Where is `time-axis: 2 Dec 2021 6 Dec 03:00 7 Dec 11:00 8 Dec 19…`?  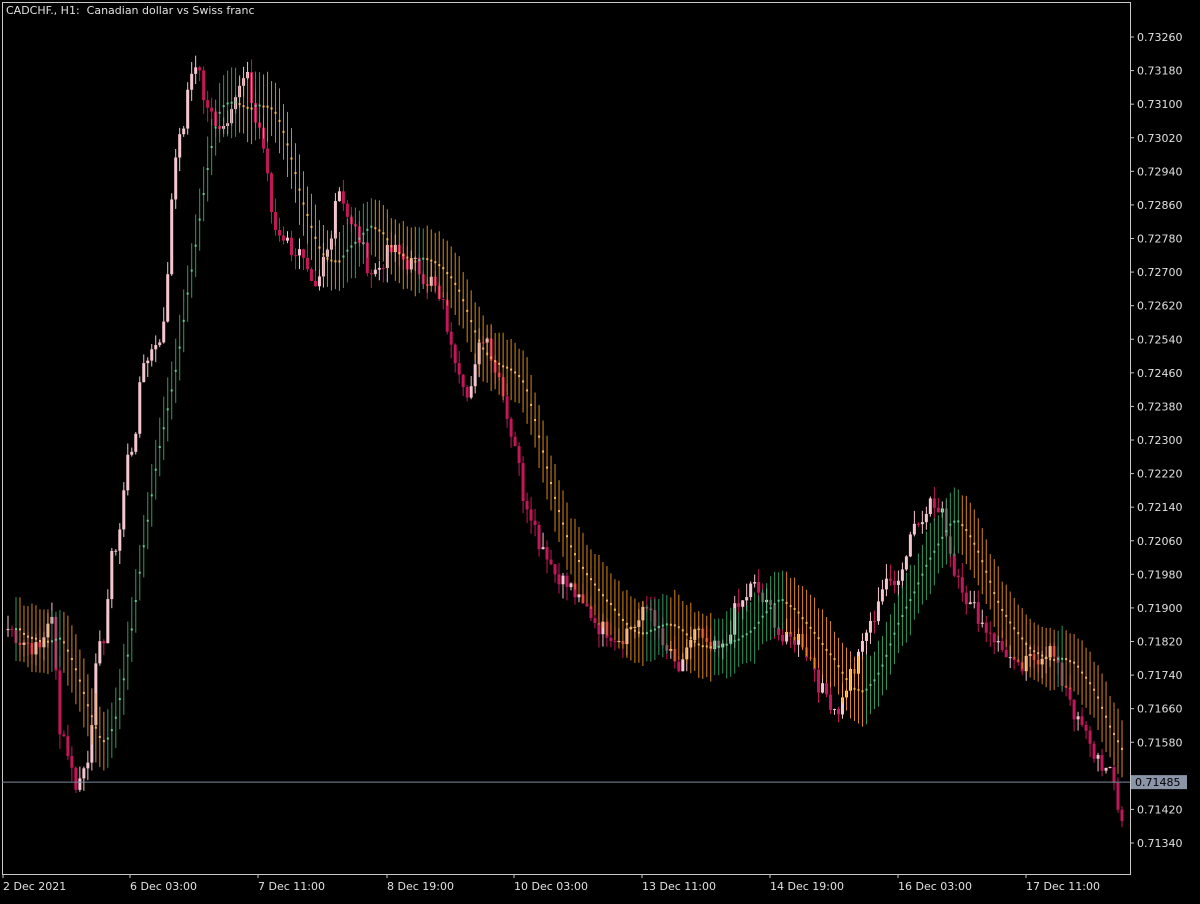 time-axis: 2 Dec 2021 6 Dec 03:00 7 Dec 11:00 8 Dec 19… is located at coordinates (551, 883).